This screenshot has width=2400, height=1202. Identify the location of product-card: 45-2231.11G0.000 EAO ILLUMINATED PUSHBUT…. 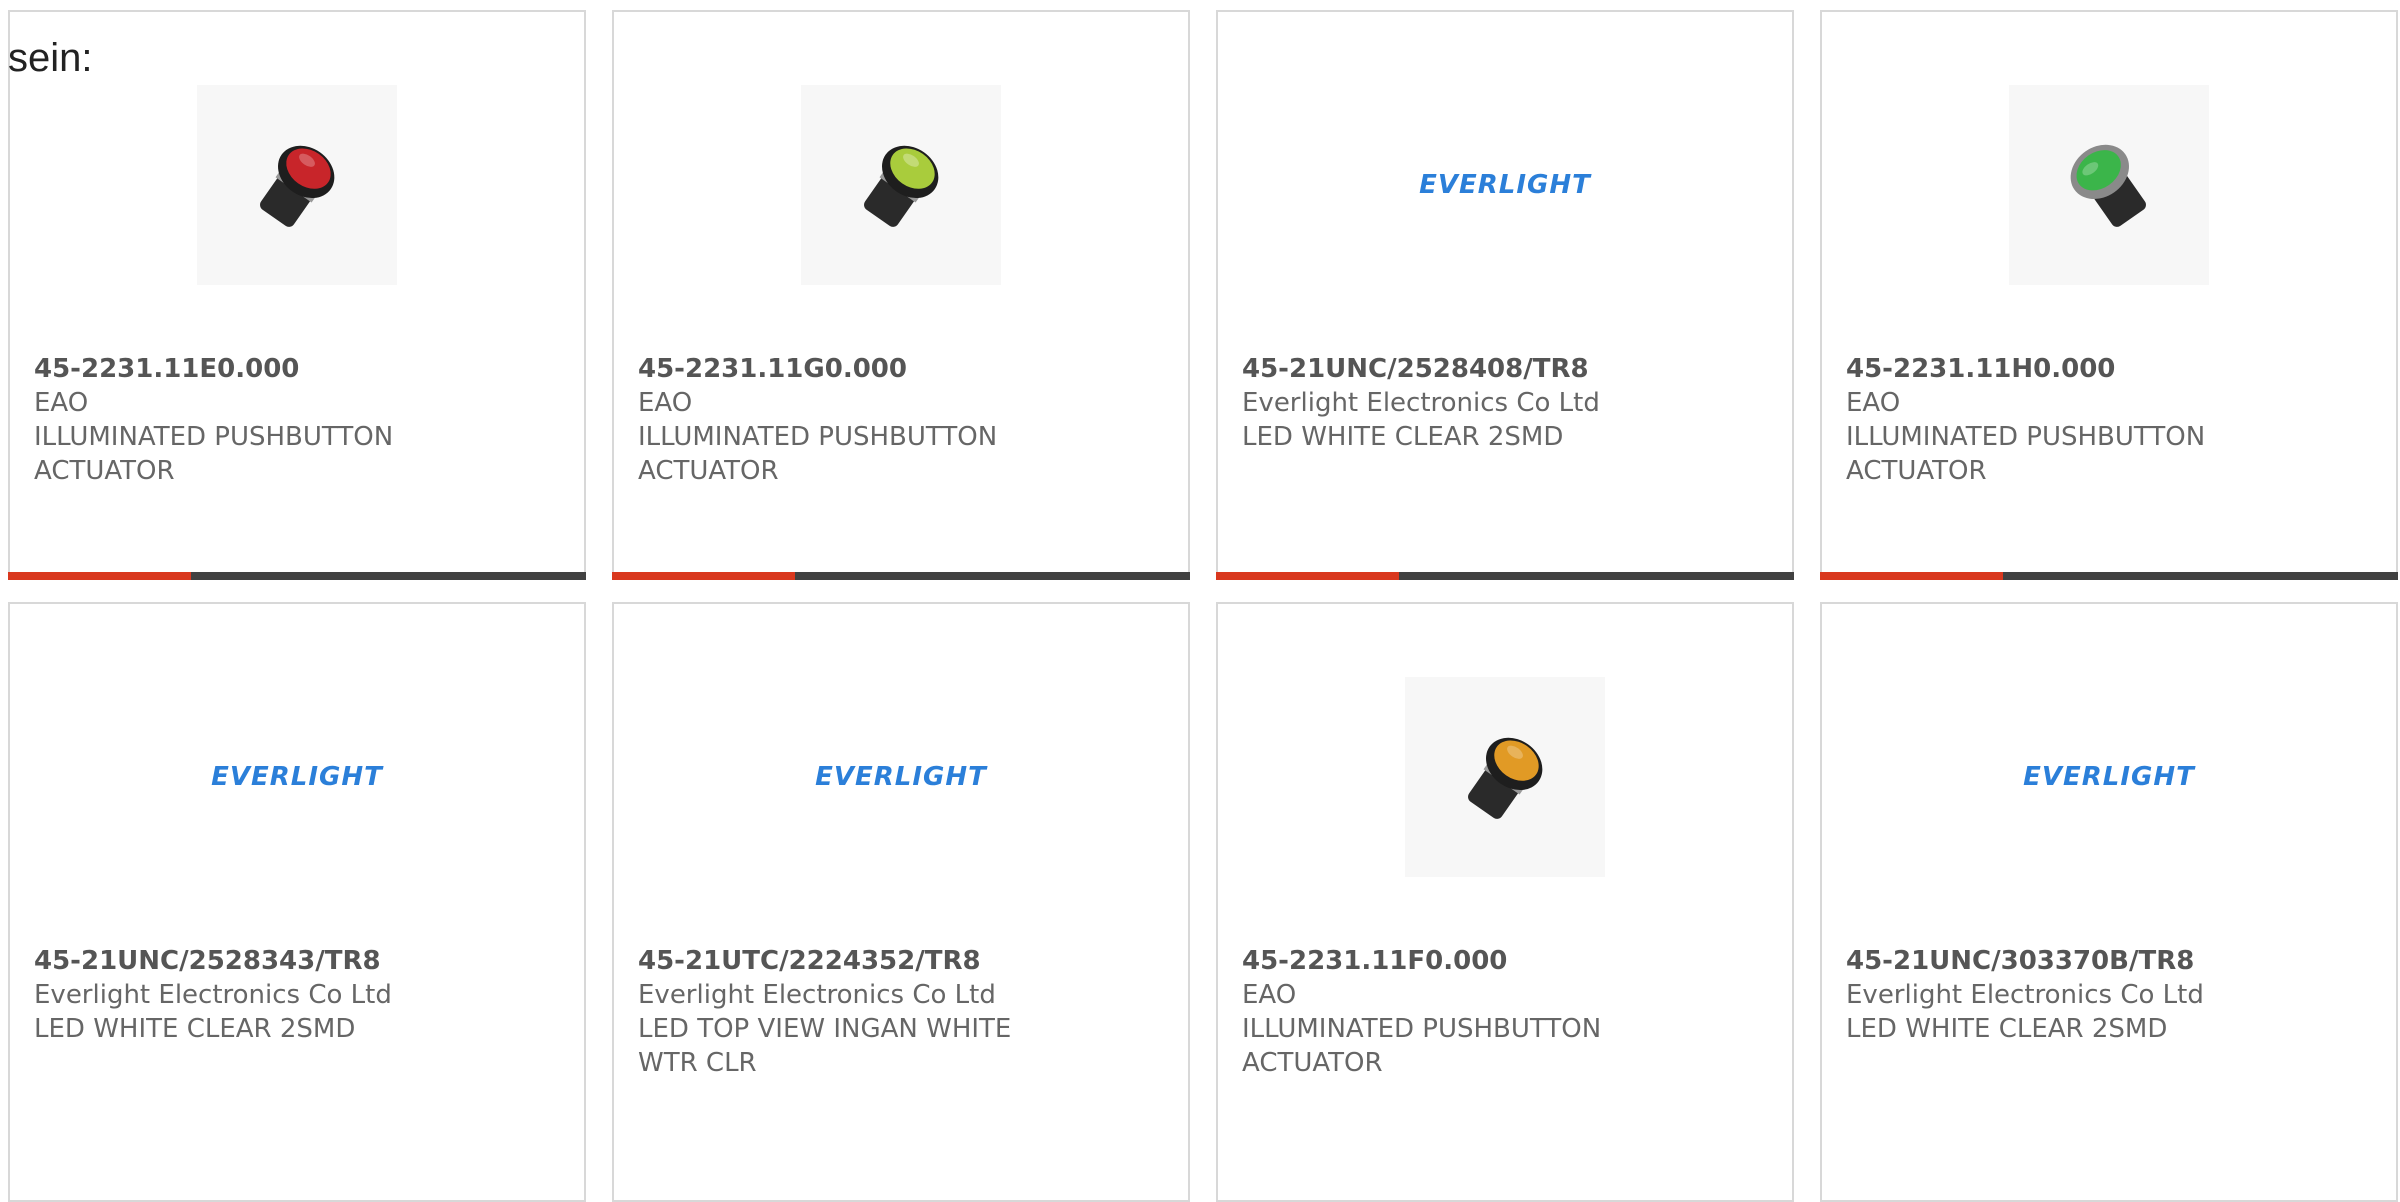
(901, 295).